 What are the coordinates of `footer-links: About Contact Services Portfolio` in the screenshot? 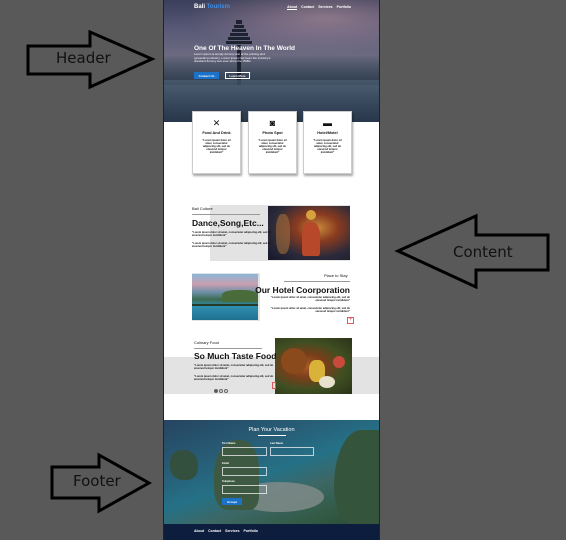 It's located at (226, 531).